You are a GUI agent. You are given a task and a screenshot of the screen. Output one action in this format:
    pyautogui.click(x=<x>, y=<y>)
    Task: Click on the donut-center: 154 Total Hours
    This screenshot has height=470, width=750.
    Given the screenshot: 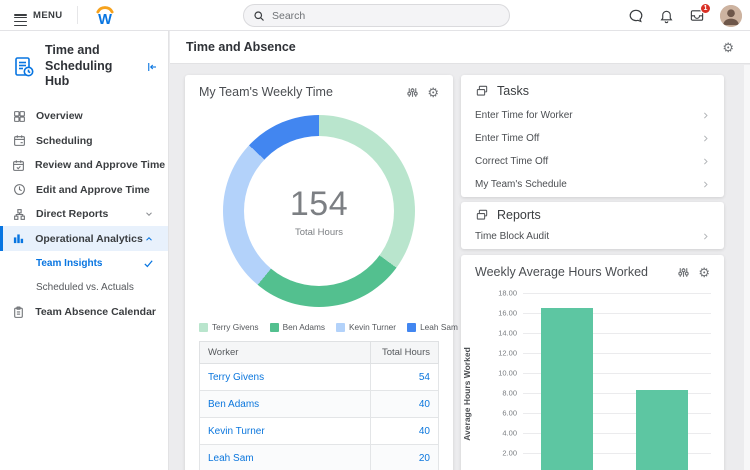 What is the action you would take?
    pyautogui.click(x=319, y=211)
    